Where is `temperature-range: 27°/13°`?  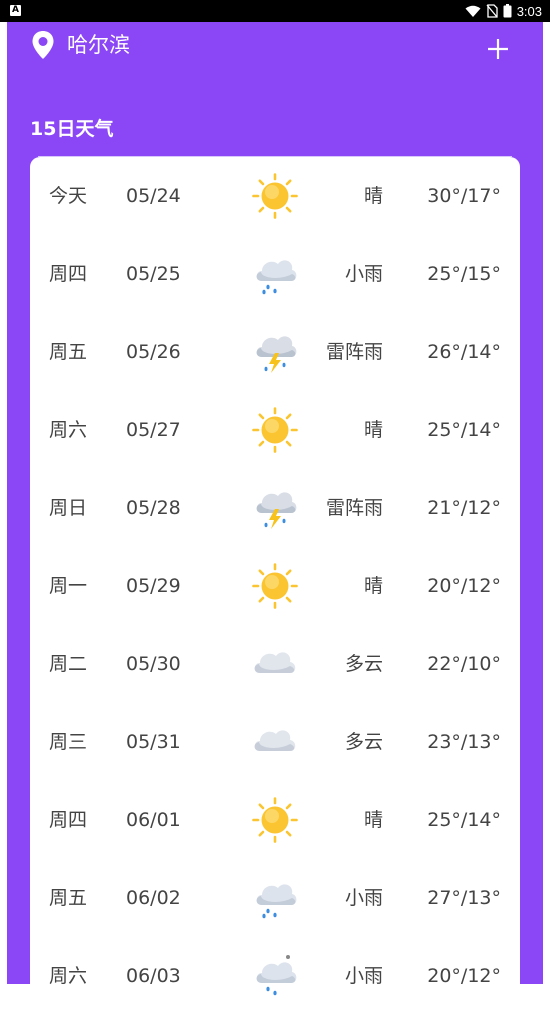
temperature-range: 27°/13° is located at coordinates (464, 898).